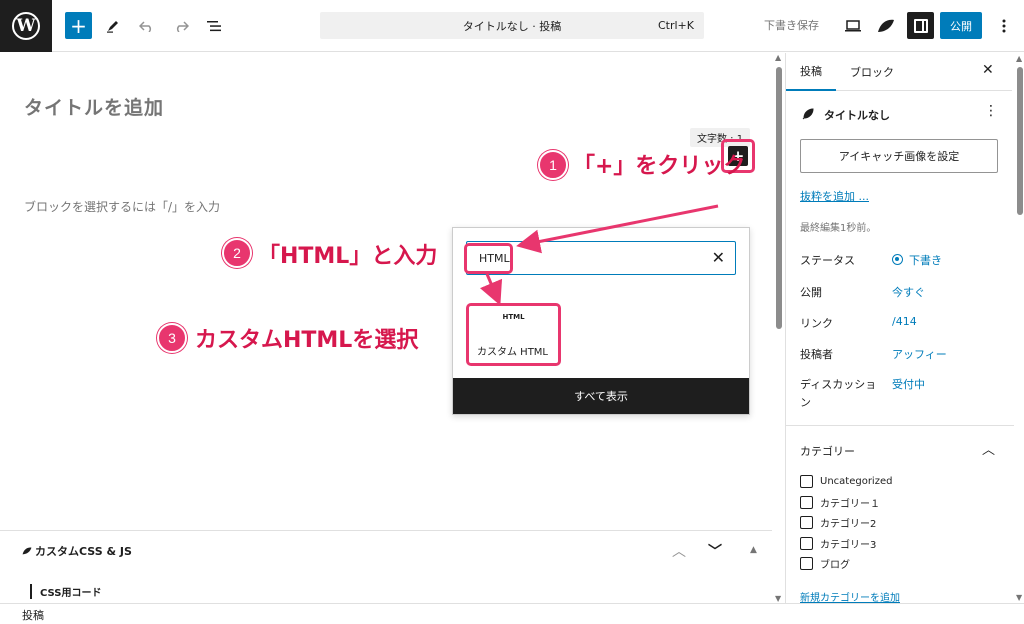  Describe the element at coordinates (659, 166) in the screenshot. I see `step-1-text: 「+」をクリック` at that location.